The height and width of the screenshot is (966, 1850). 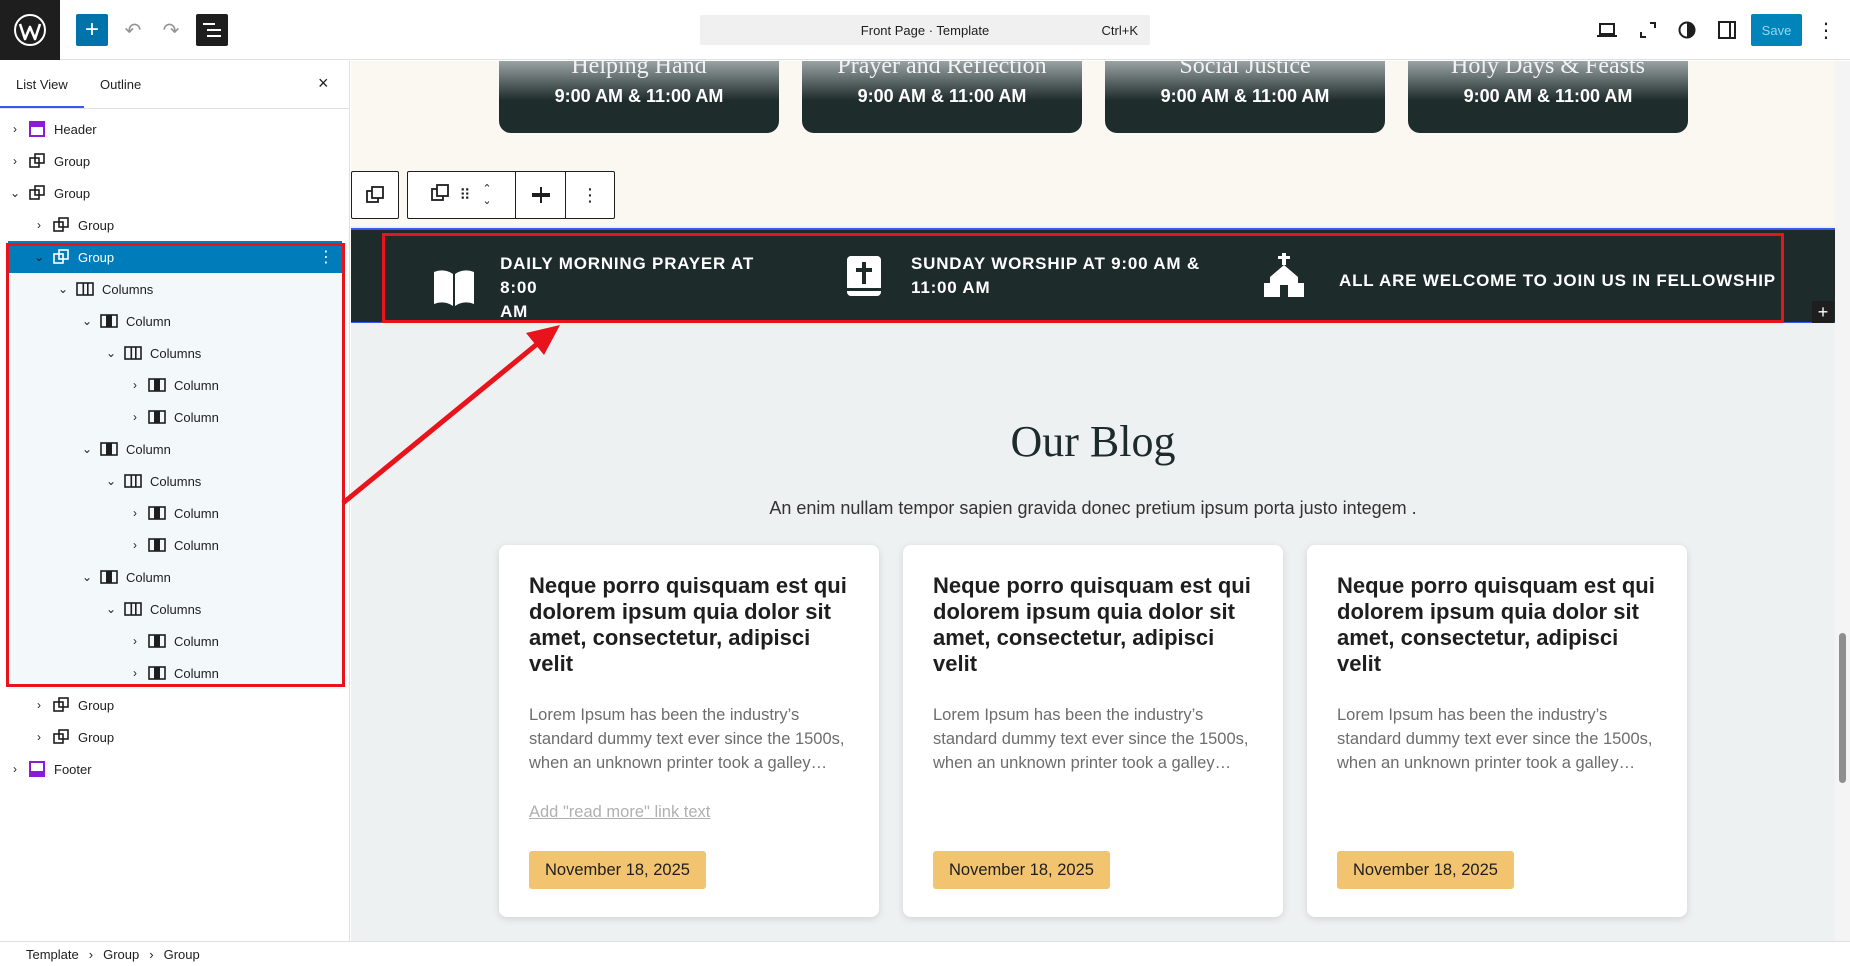 I want to click on redo-icon: ↷, so click(x=171, y=30).